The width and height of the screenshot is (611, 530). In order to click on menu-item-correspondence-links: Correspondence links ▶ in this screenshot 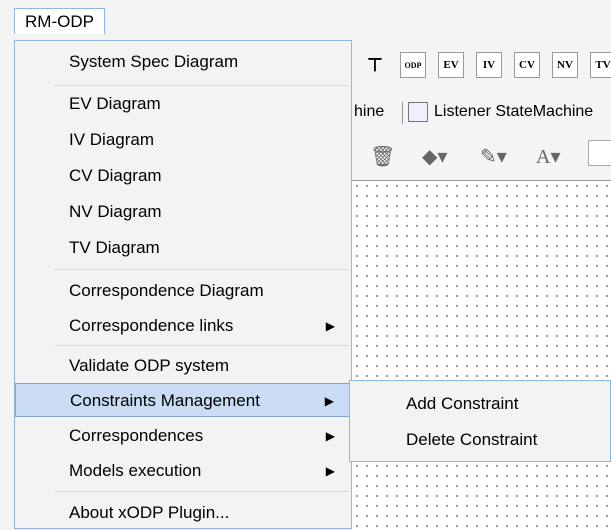, I will do `click(183, 326)`.